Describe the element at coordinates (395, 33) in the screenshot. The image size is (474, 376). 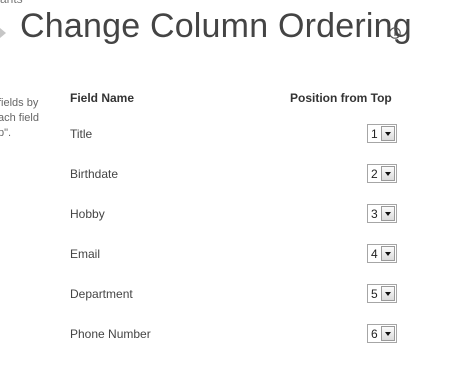
I see `info-circle-icon` at that location.